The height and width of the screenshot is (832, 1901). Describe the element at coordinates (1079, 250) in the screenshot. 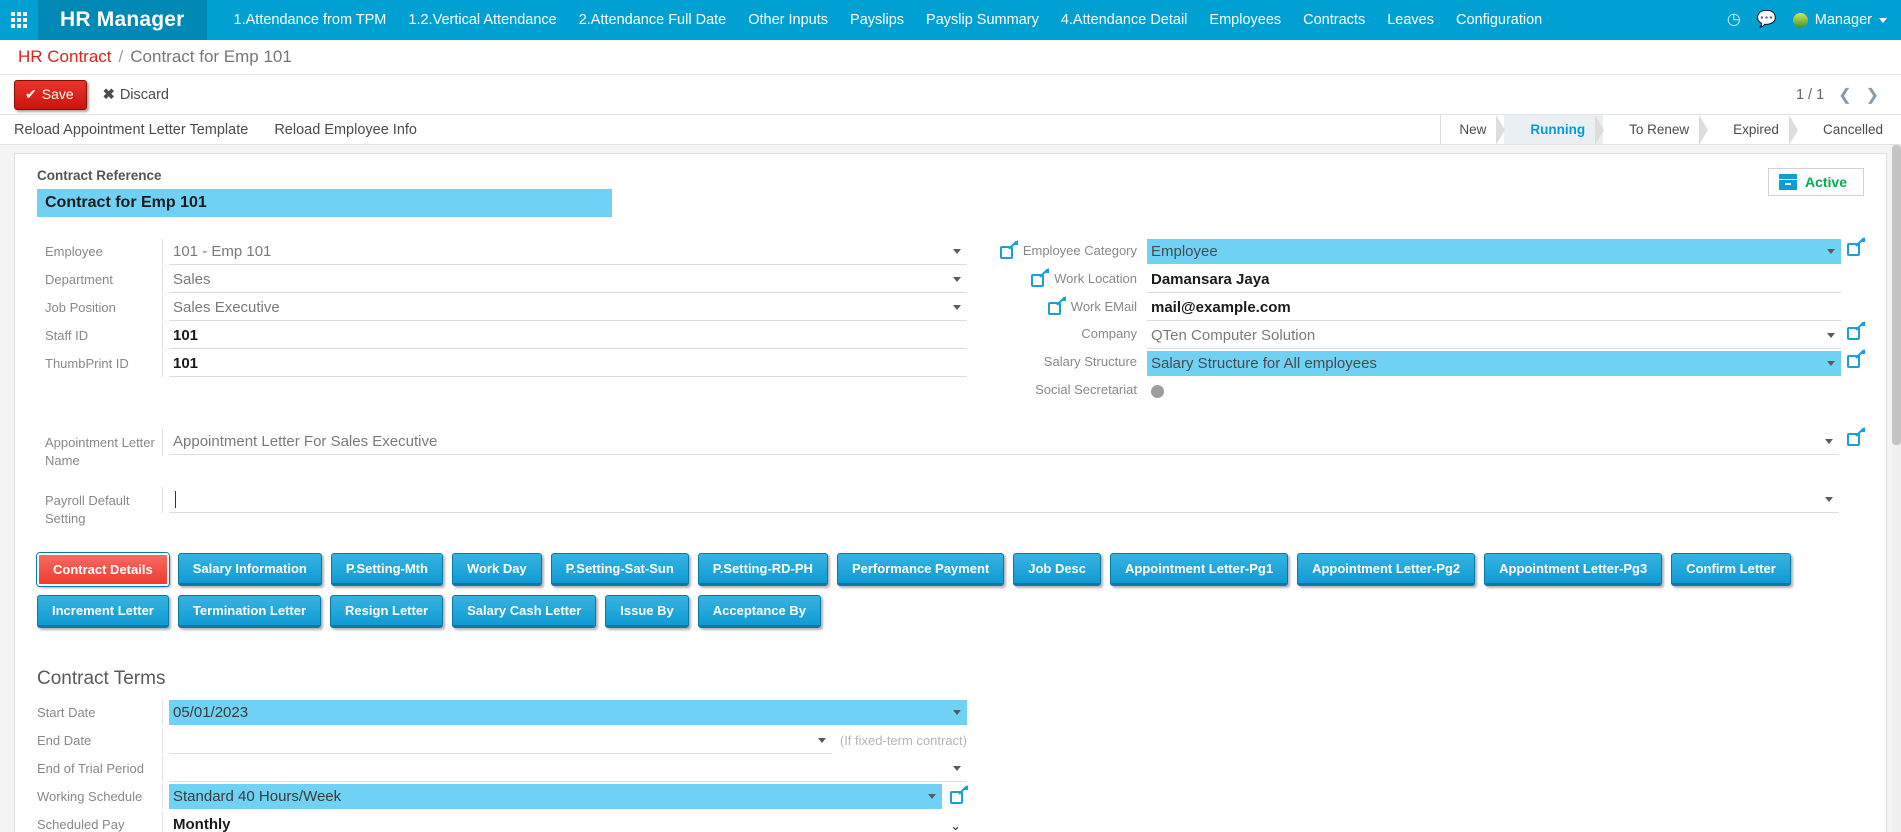

I see `employee-category-label: Employee Category` at that location.